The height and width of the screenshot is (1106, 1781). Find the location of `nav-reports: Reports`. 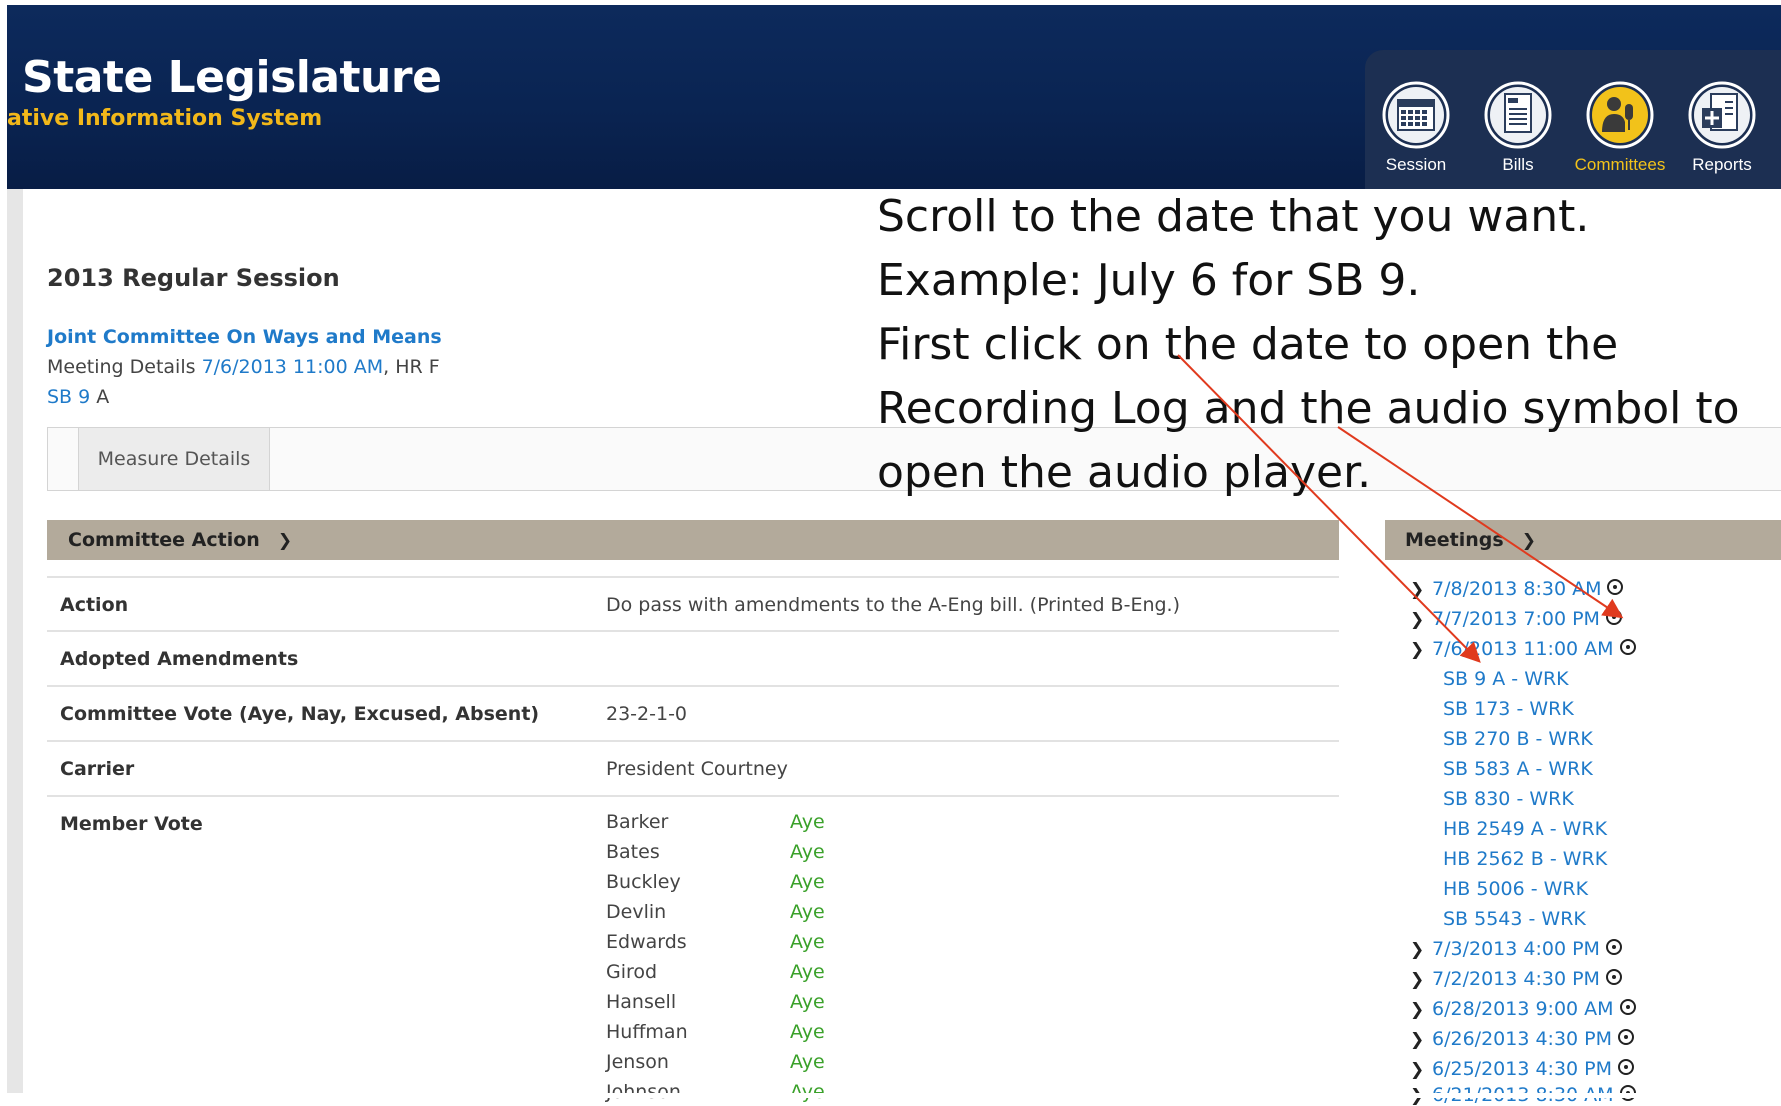

nav-reports: Reports is located at coordinates (1722, 127).